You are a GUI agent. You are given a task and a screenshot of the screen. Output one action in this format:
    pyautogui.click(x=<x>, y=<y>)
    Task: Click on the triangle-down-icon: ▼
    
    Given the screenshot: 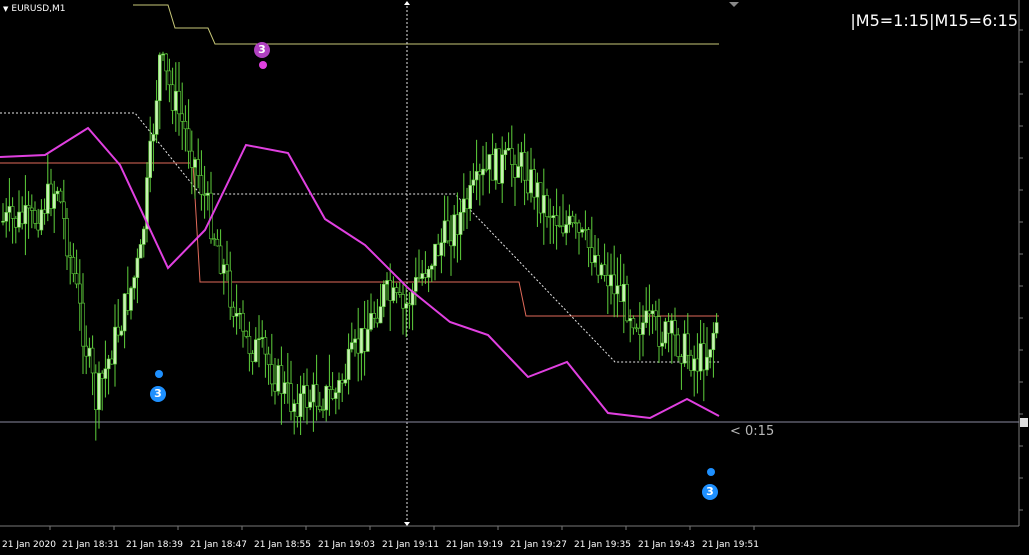 What is the action you would take?
    pyautogui.click(x=5, y=9)
    